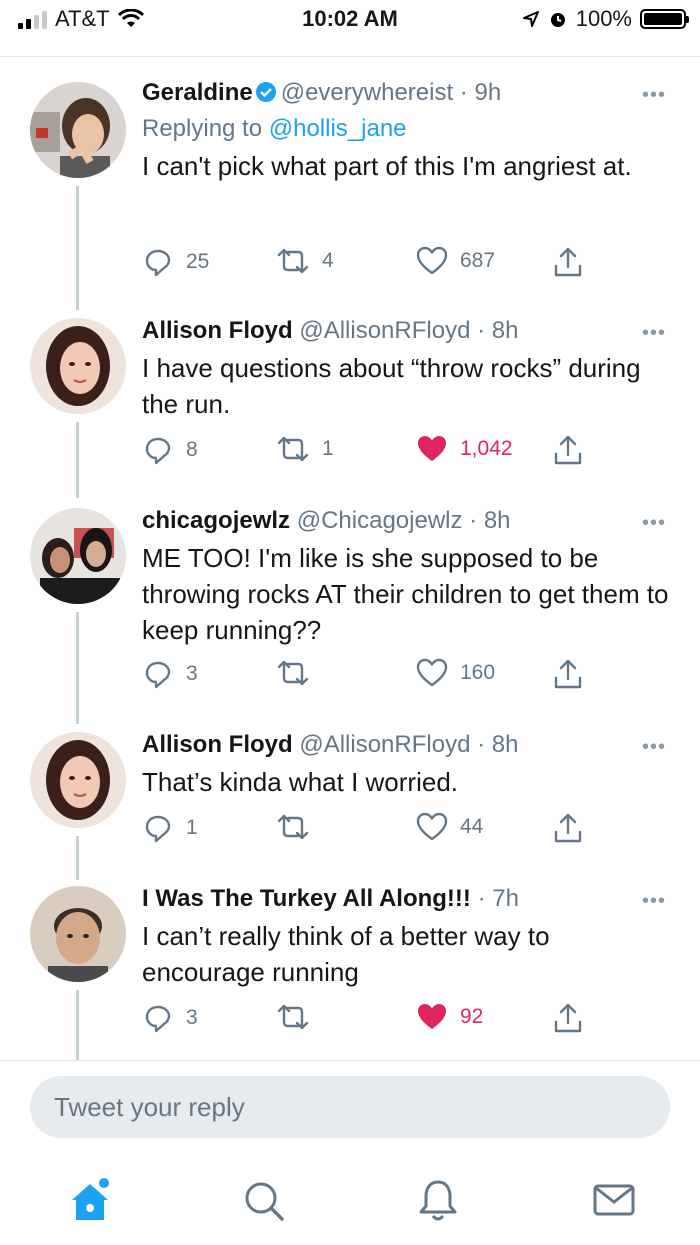 This screenshot has width=700, height=1245. I want to click on retweet-button: 1, so click(305, 449).